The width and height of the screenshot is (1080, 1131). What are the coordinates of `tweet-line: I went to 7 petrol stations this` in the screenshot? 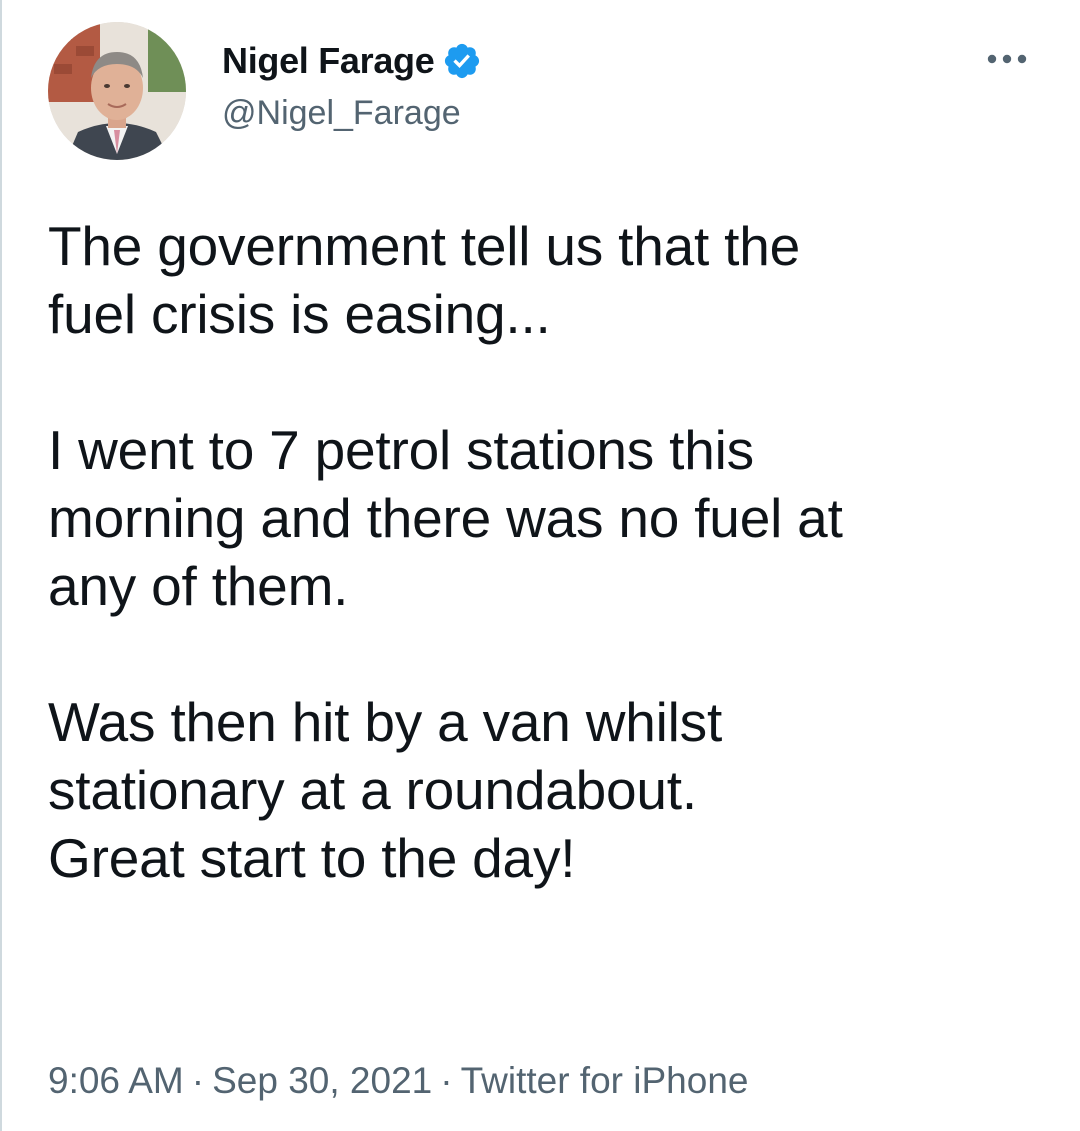 It's located at (401, 450).